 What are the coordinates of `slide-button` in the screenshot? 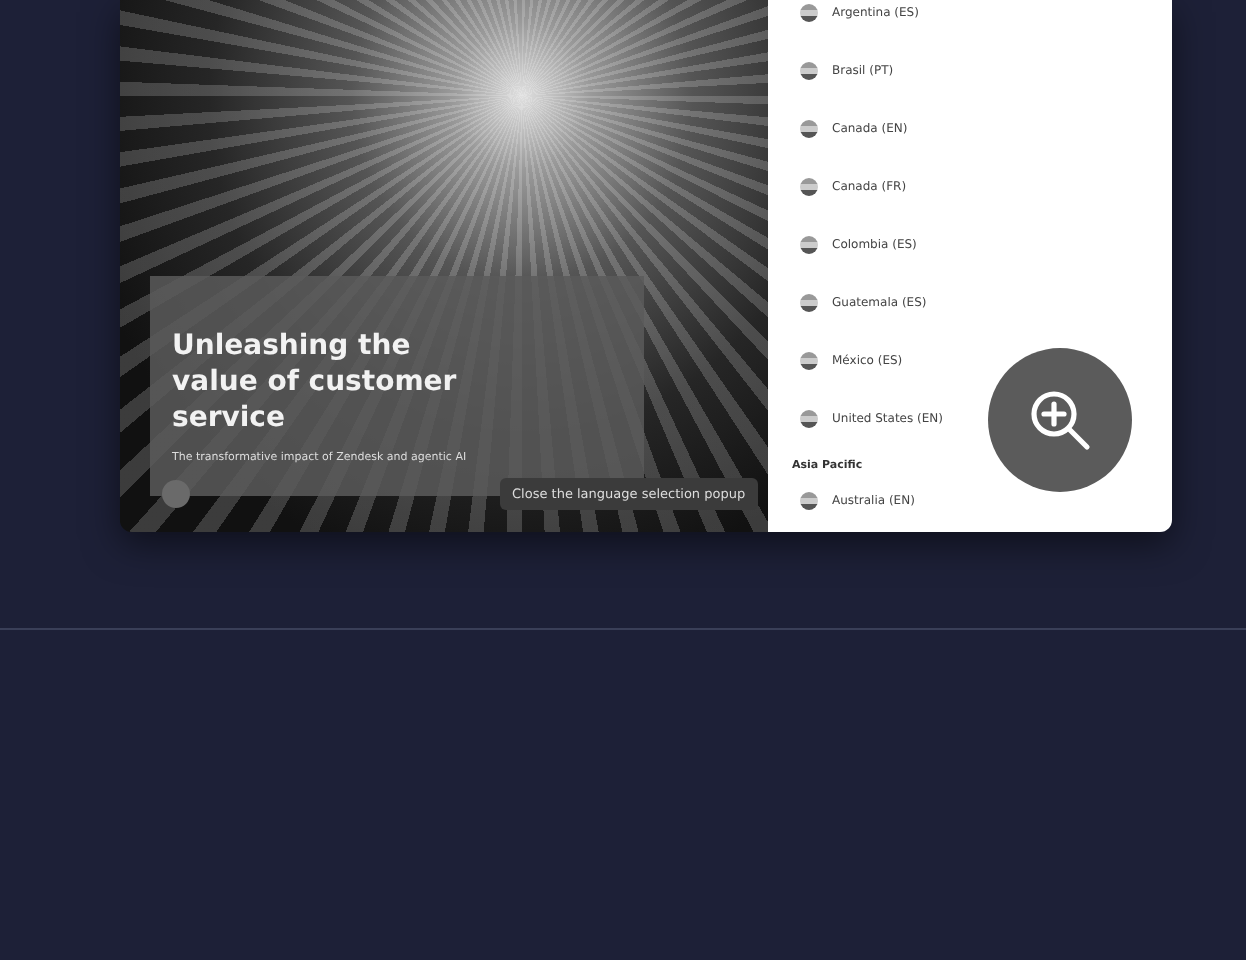 It's located at (176, 494).